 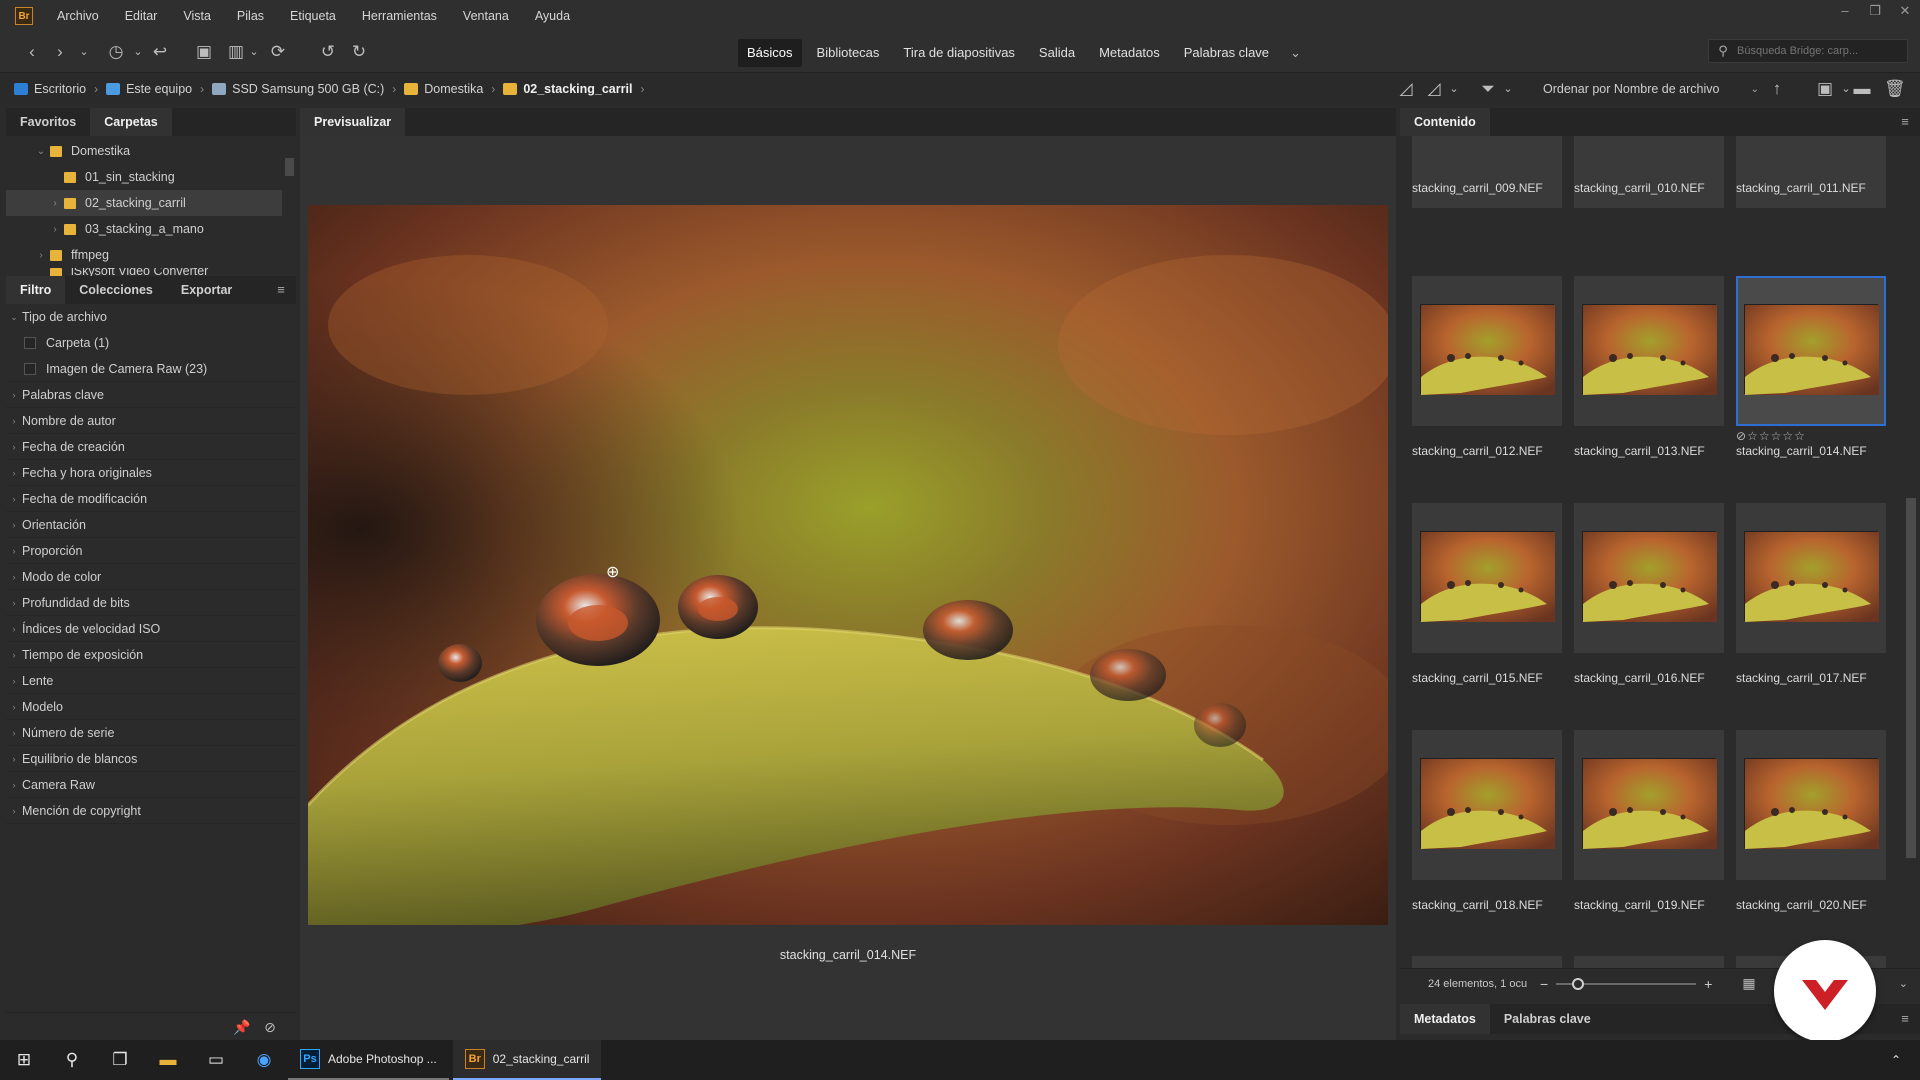 What do you see at coordinates (1547, 1019) in the screenshot?
I see `tab-palabras-clave: Palabras clave` at bounding box center [1547, 1019].